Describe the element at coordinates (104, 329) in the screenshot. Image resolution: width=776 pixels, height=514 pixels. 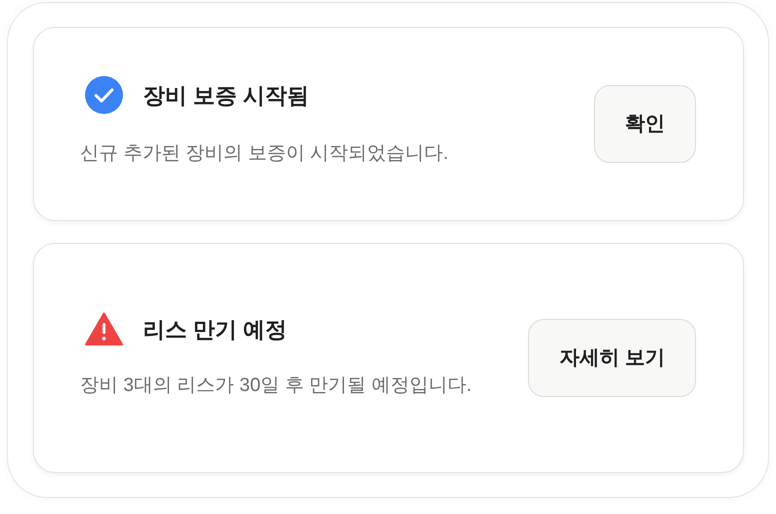
I see `warning-icon` at that location.